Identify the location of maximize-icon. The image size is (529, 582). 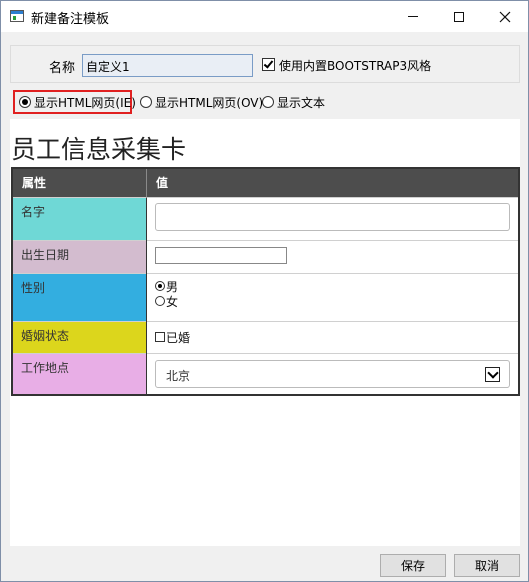
(459, 16).